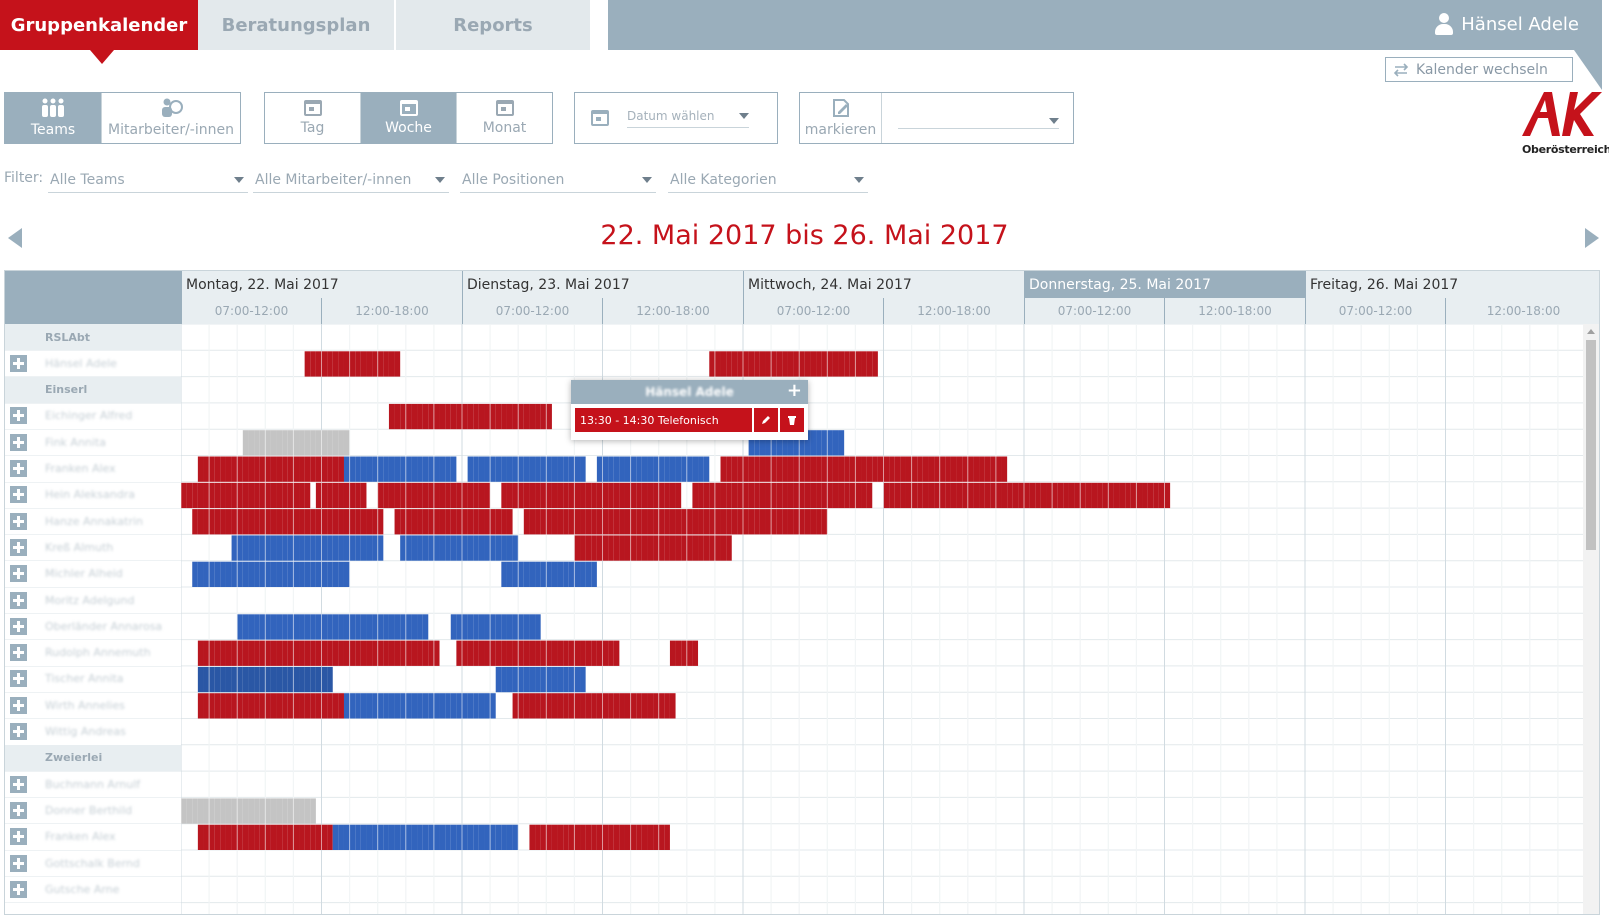  I want to click on next-week-arrow, so click(1592, 238).